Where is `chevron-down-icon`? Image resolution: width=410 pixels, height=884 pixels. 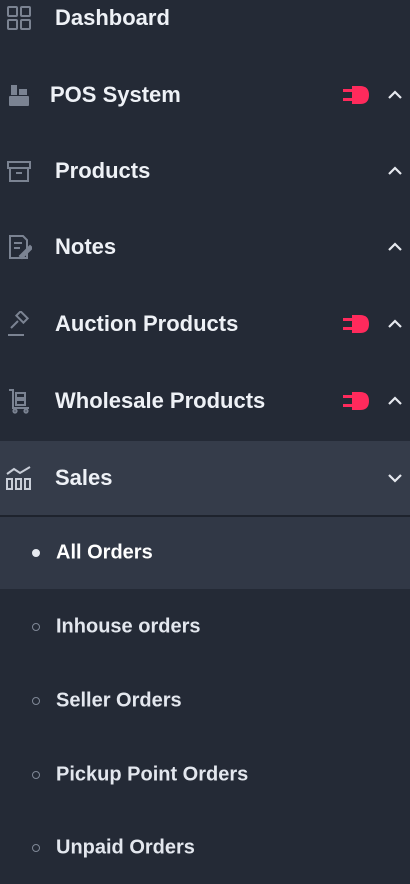 chevron-down-icon is located at coordinates (395, 478).